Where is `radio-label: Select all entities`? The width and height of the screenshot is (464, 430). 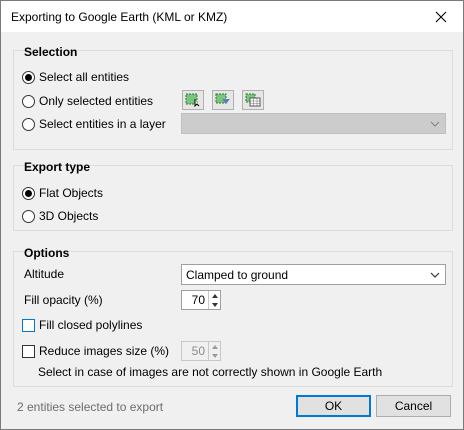
radio-label: Select all entities is located at coordinates (84, 77).